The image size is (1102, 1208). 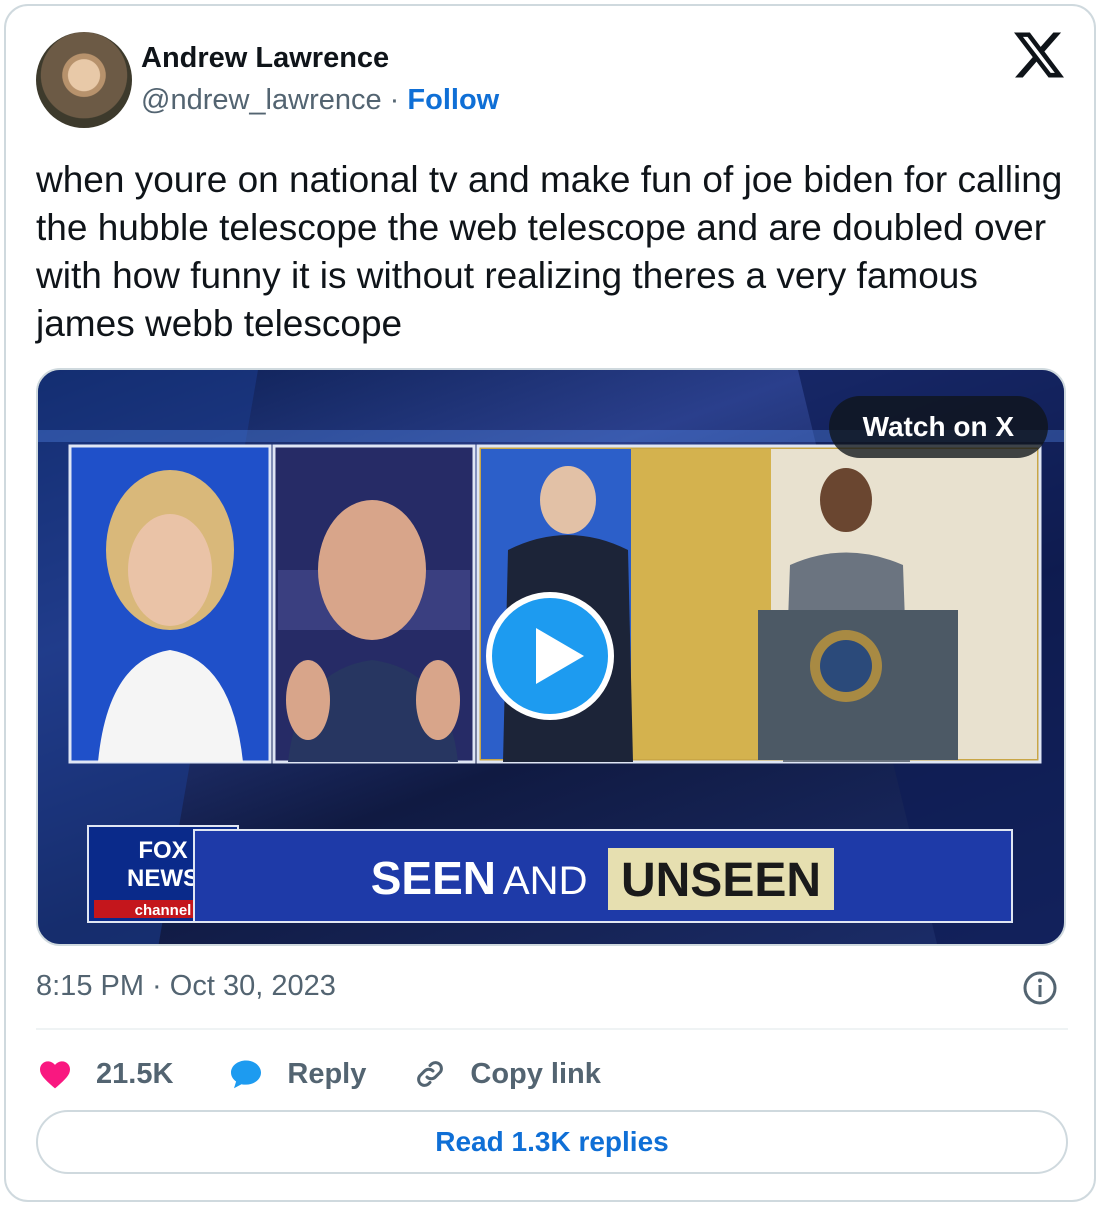 I want to click on chyron-unseen: UNSEEN, so click(x=721, y=880).